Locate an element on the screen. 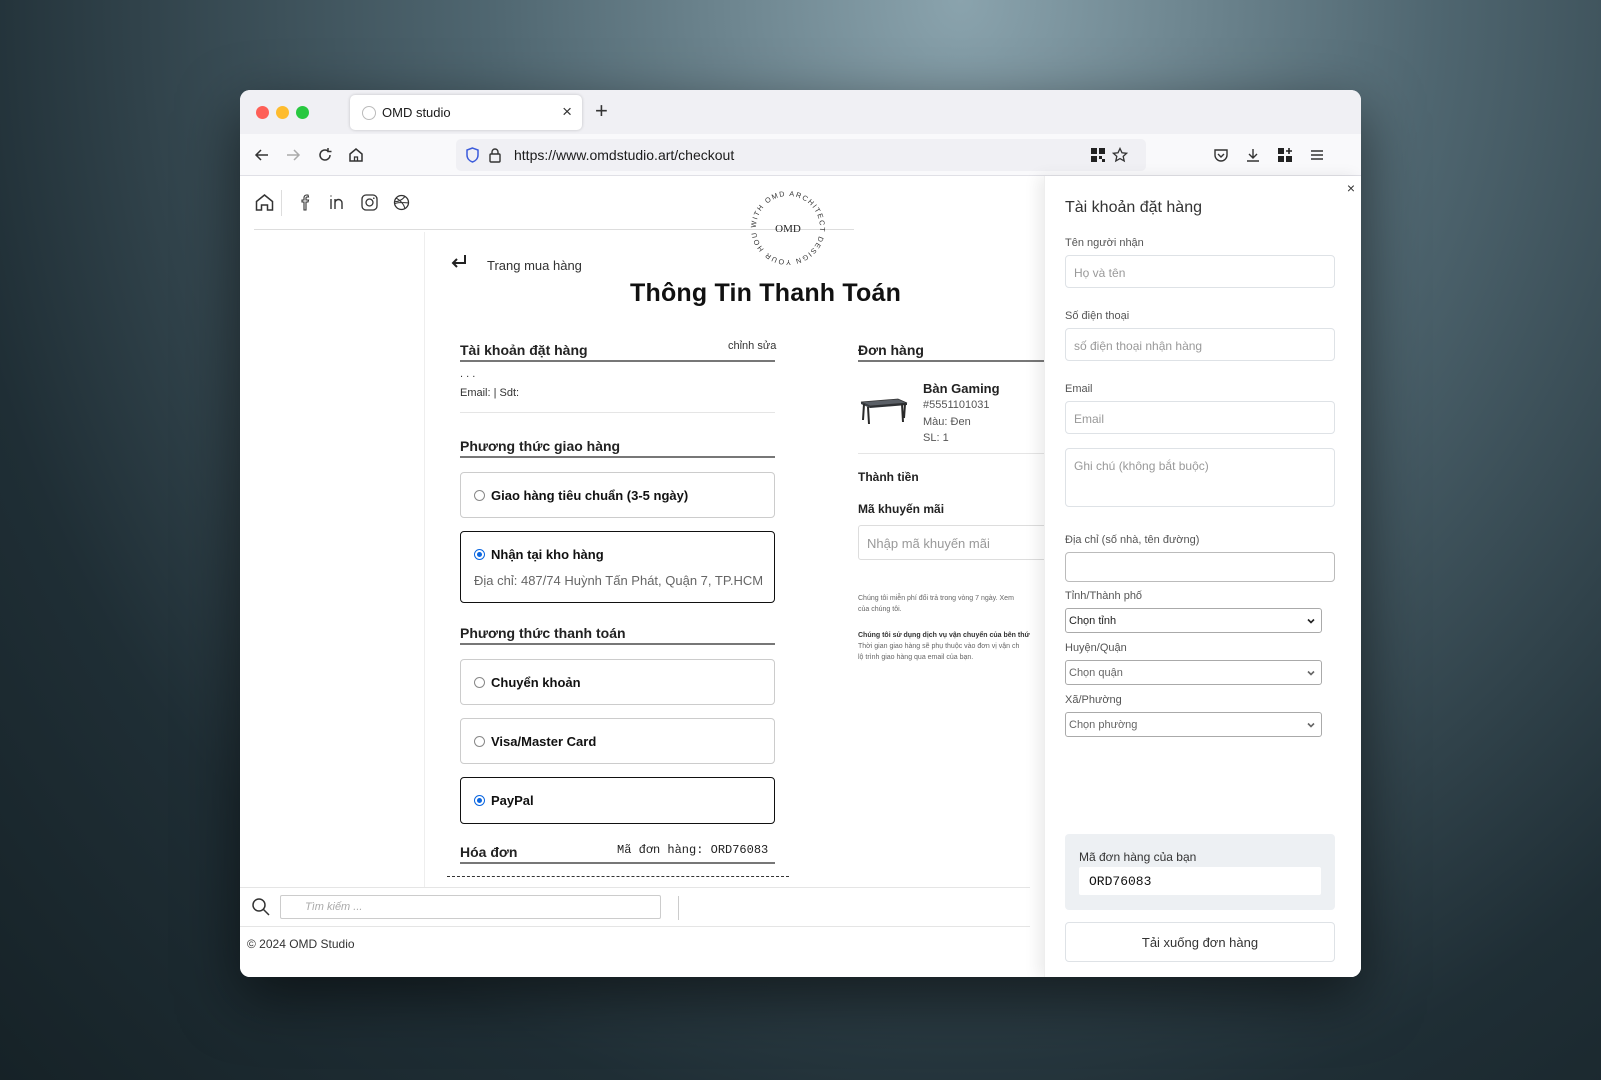 This screenshot has height=1080, width=1601. lock-icon is located at coordinates (495, 157).